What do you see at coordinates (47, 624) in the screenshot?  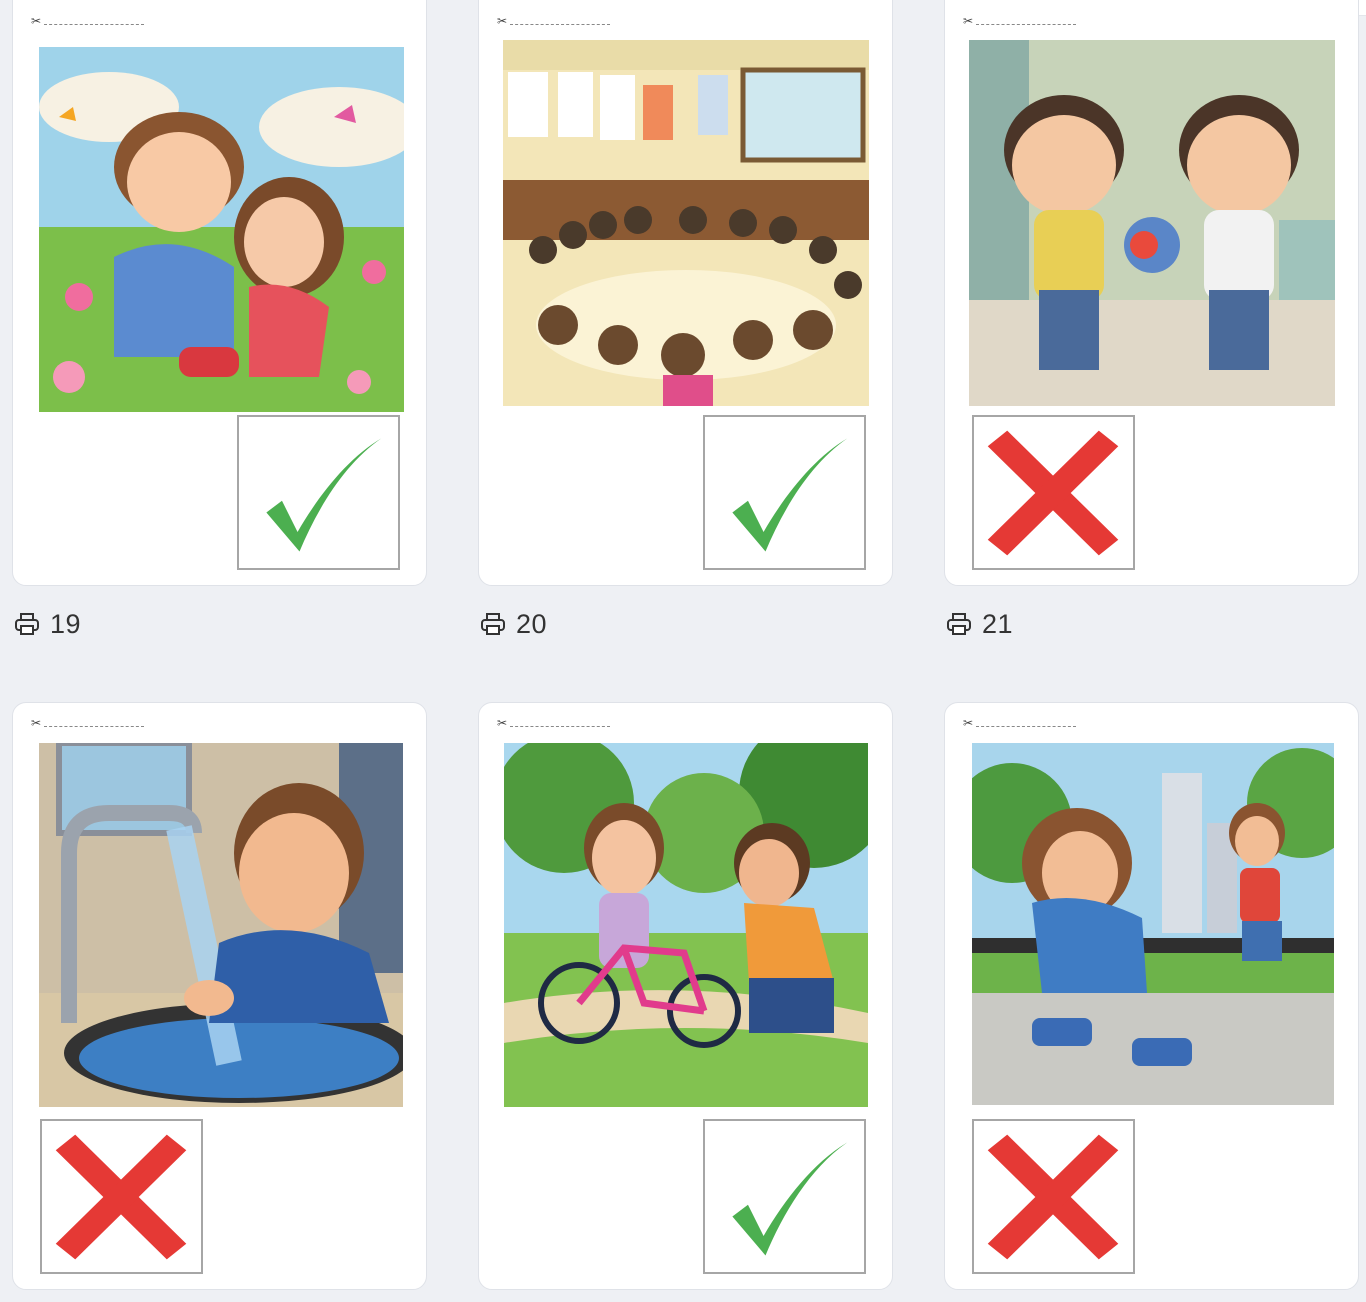 I see `print-button-19: 19` at bounding box center [47, 624].